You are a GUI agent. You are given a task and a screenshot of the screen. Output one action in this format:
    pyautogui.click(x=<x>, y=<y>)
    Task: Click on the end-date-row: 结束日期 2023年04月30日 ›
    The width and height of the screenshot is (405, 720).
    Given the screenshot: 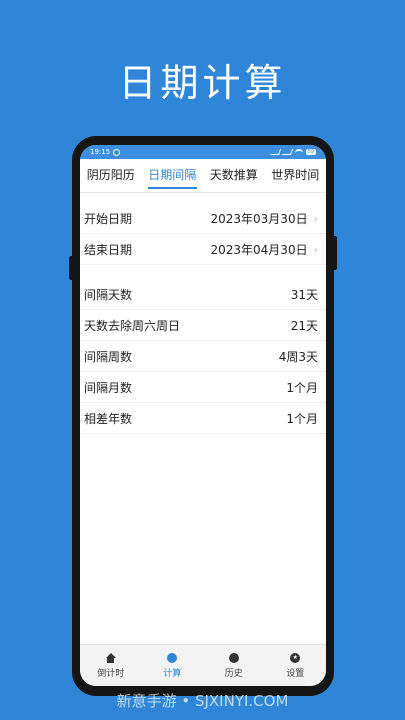 What is the action you would take?
    pyautogui.click(x=203, y=249)
    